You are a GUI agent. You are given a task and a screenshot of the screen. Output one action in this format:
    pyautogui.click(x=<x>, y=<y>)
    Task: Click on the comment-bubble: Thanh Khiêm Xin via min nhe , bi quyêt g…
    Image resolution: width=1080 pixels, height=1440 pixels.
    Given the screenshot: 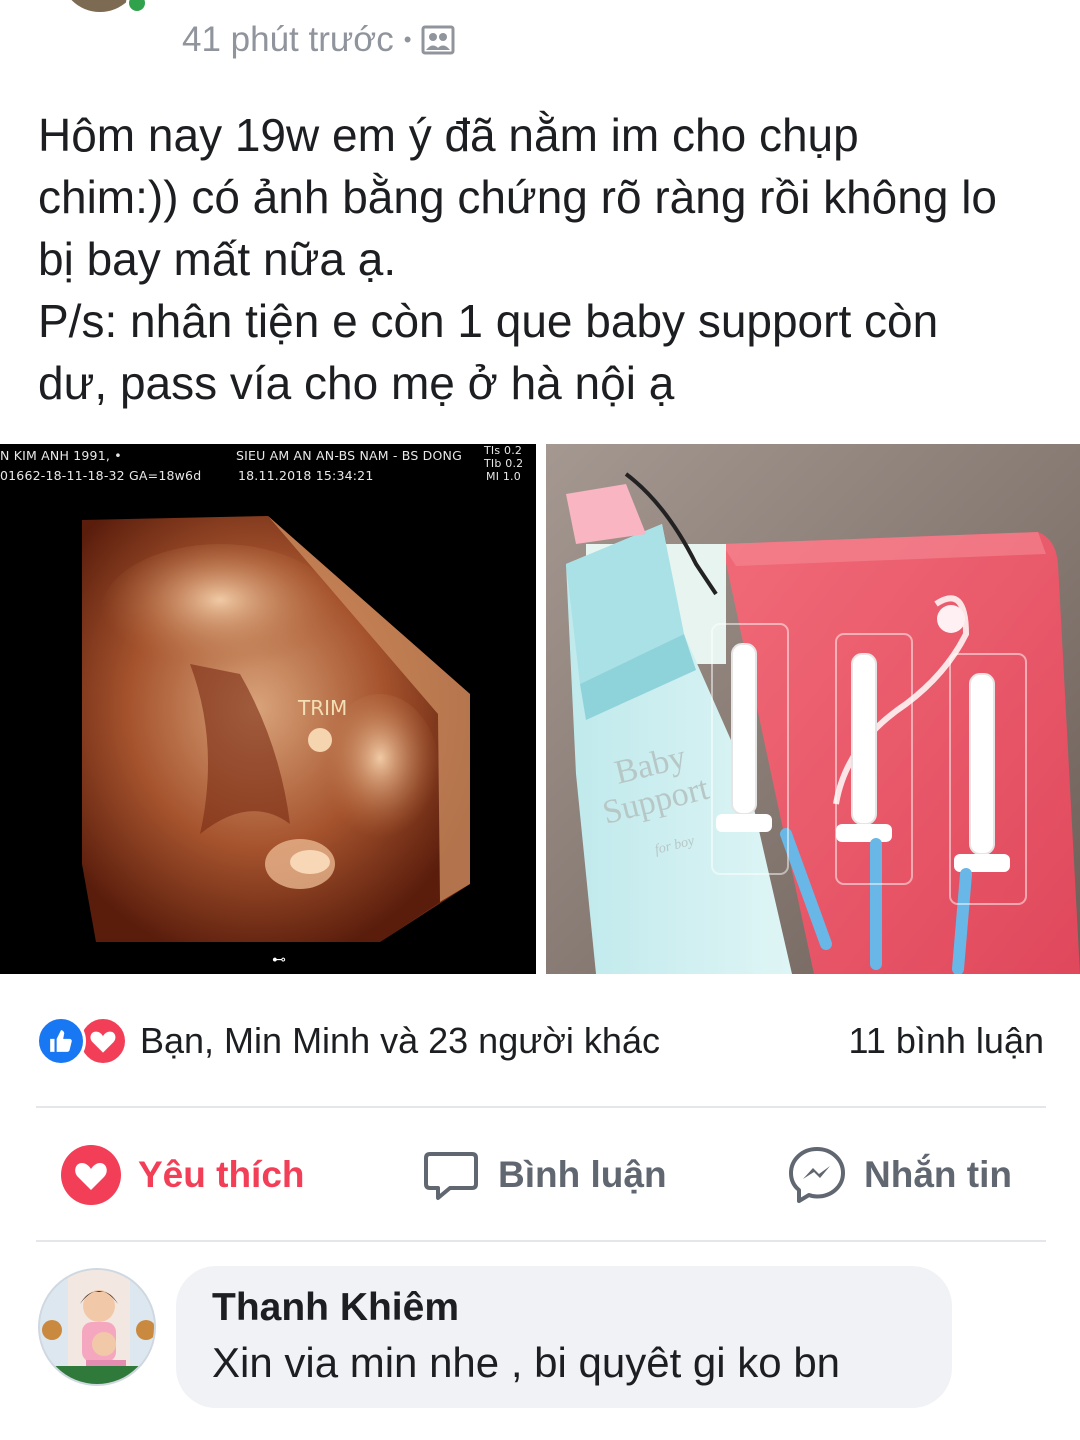 What is the action you would take?
    pyautogui.click(x=564, y=1337)
    